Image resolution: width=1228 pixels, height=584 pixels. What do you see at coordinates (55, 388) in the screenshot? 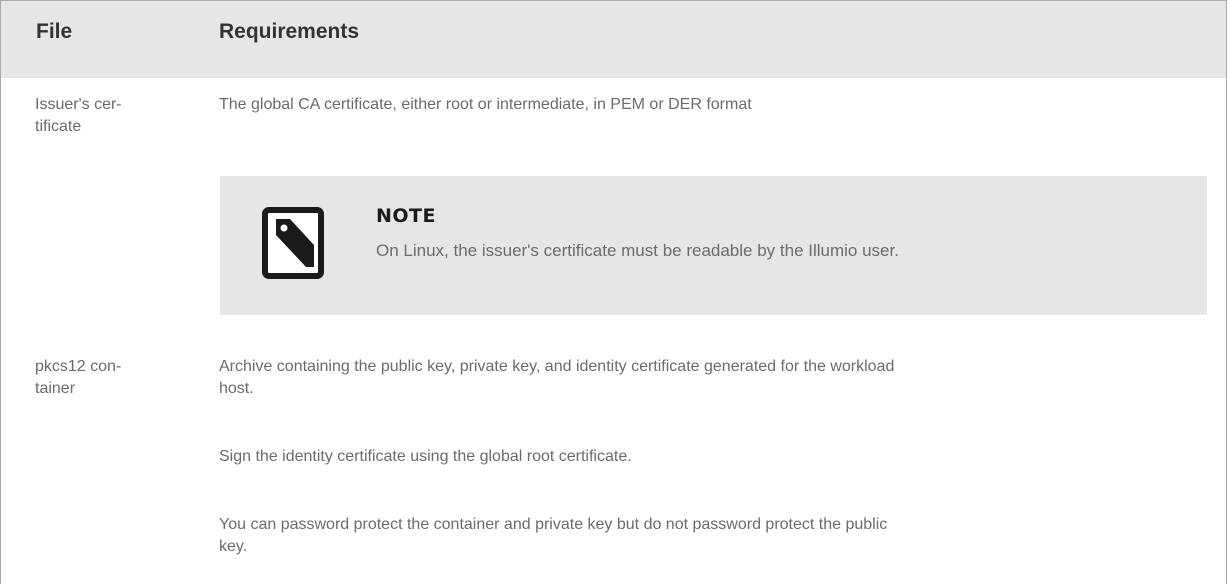
I see `row2-file-line2: tainer` at bounding box center [55, 388].